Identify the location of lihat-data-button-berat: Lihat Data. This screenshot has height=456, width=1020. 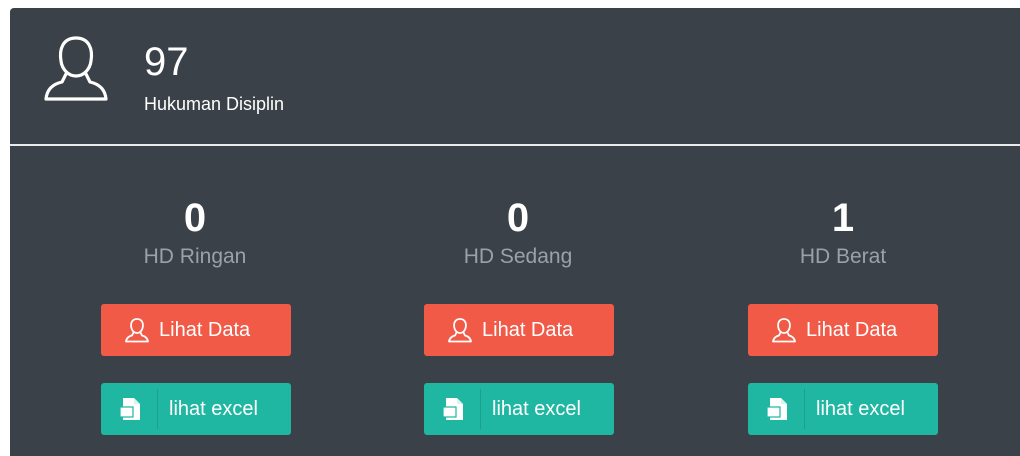
(843, 330).